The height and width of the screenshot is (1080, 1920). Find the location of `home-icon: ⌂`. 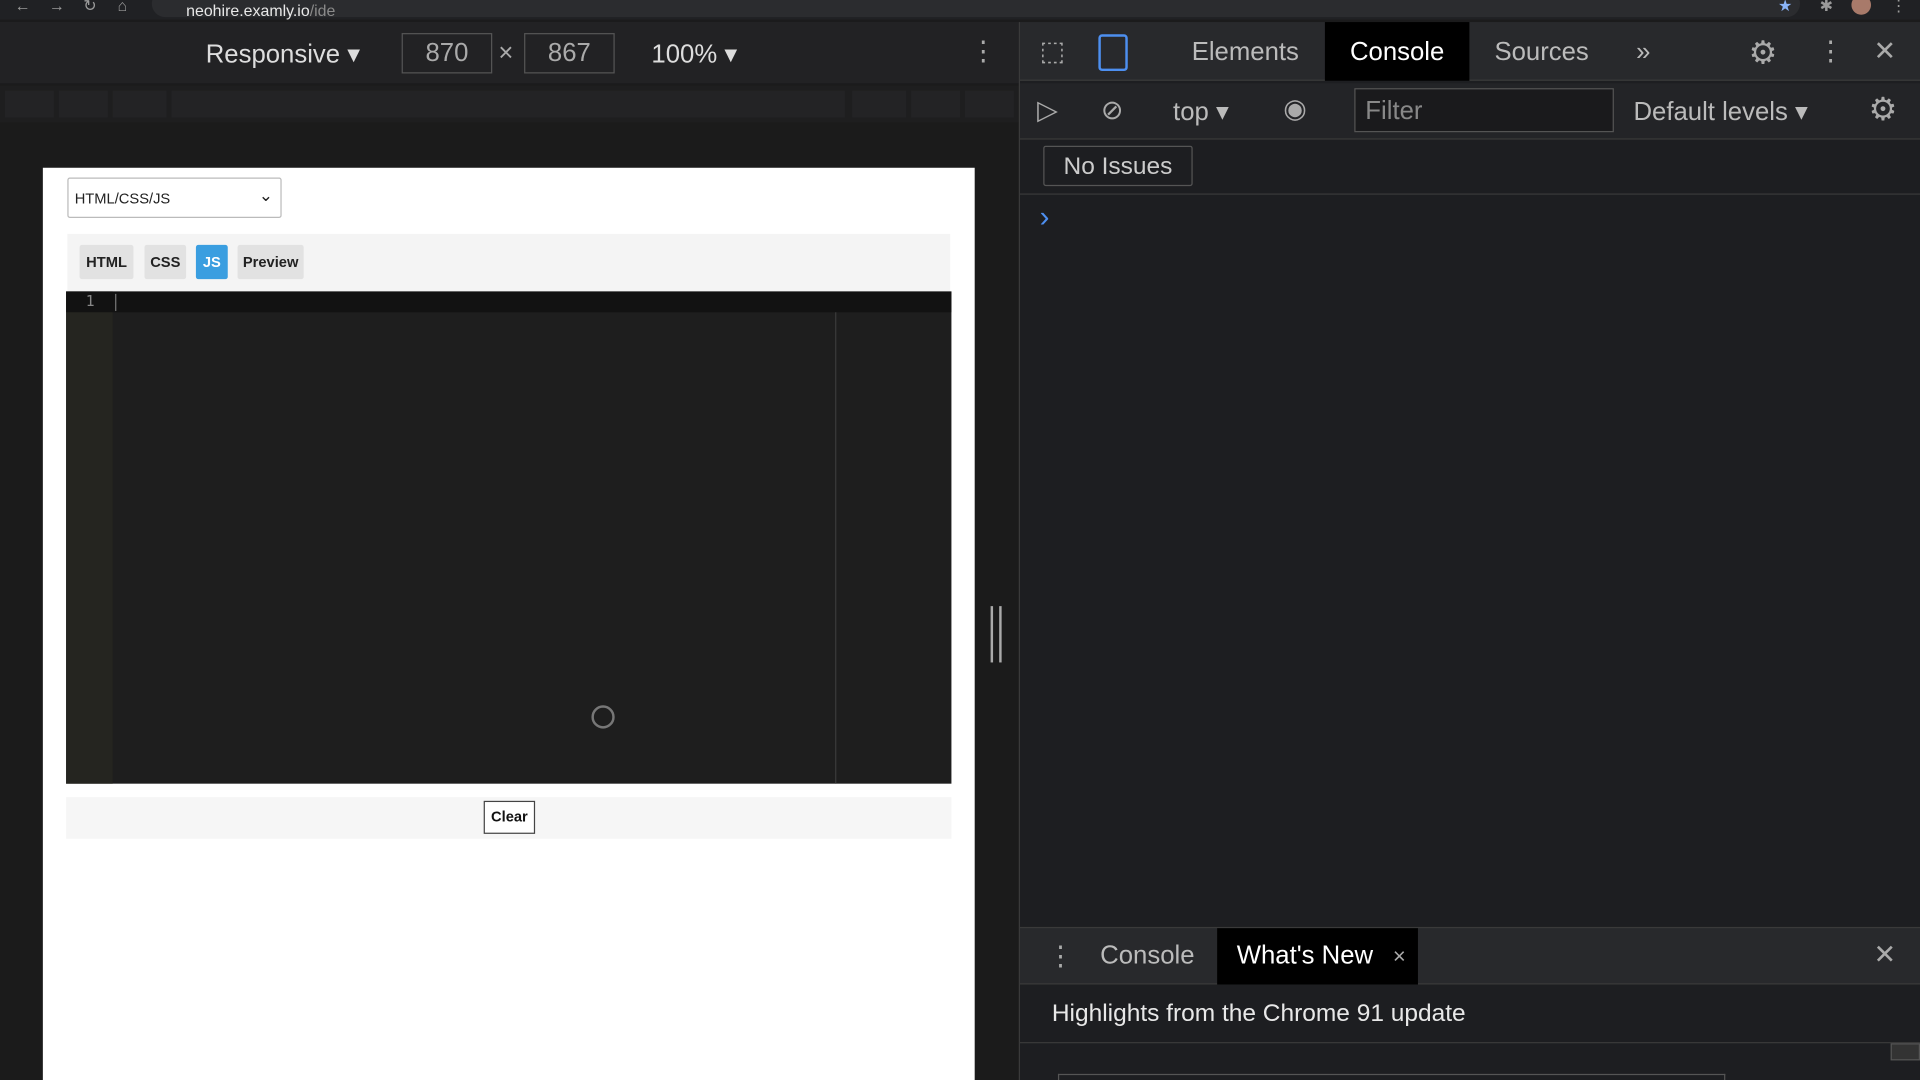

home-icon: ⌂ is located at coordinates (123, 7).